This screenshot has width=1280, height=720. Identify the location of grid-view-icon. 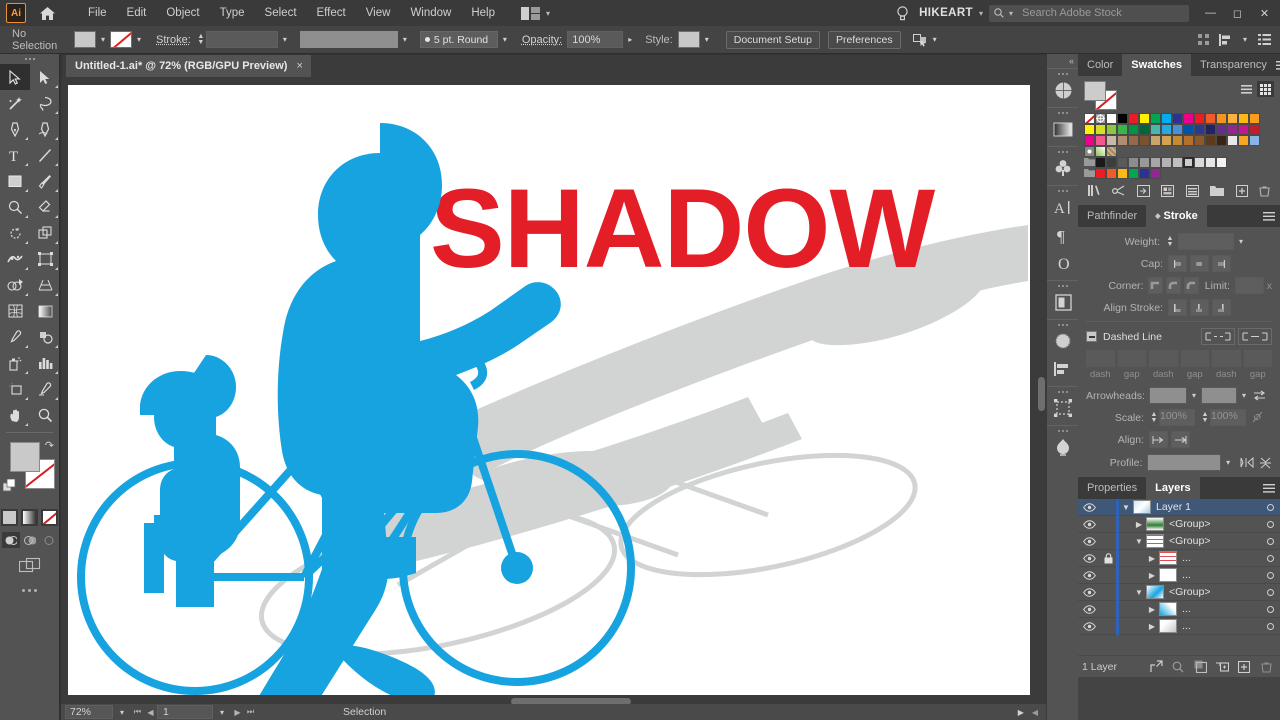
(1203, 39).